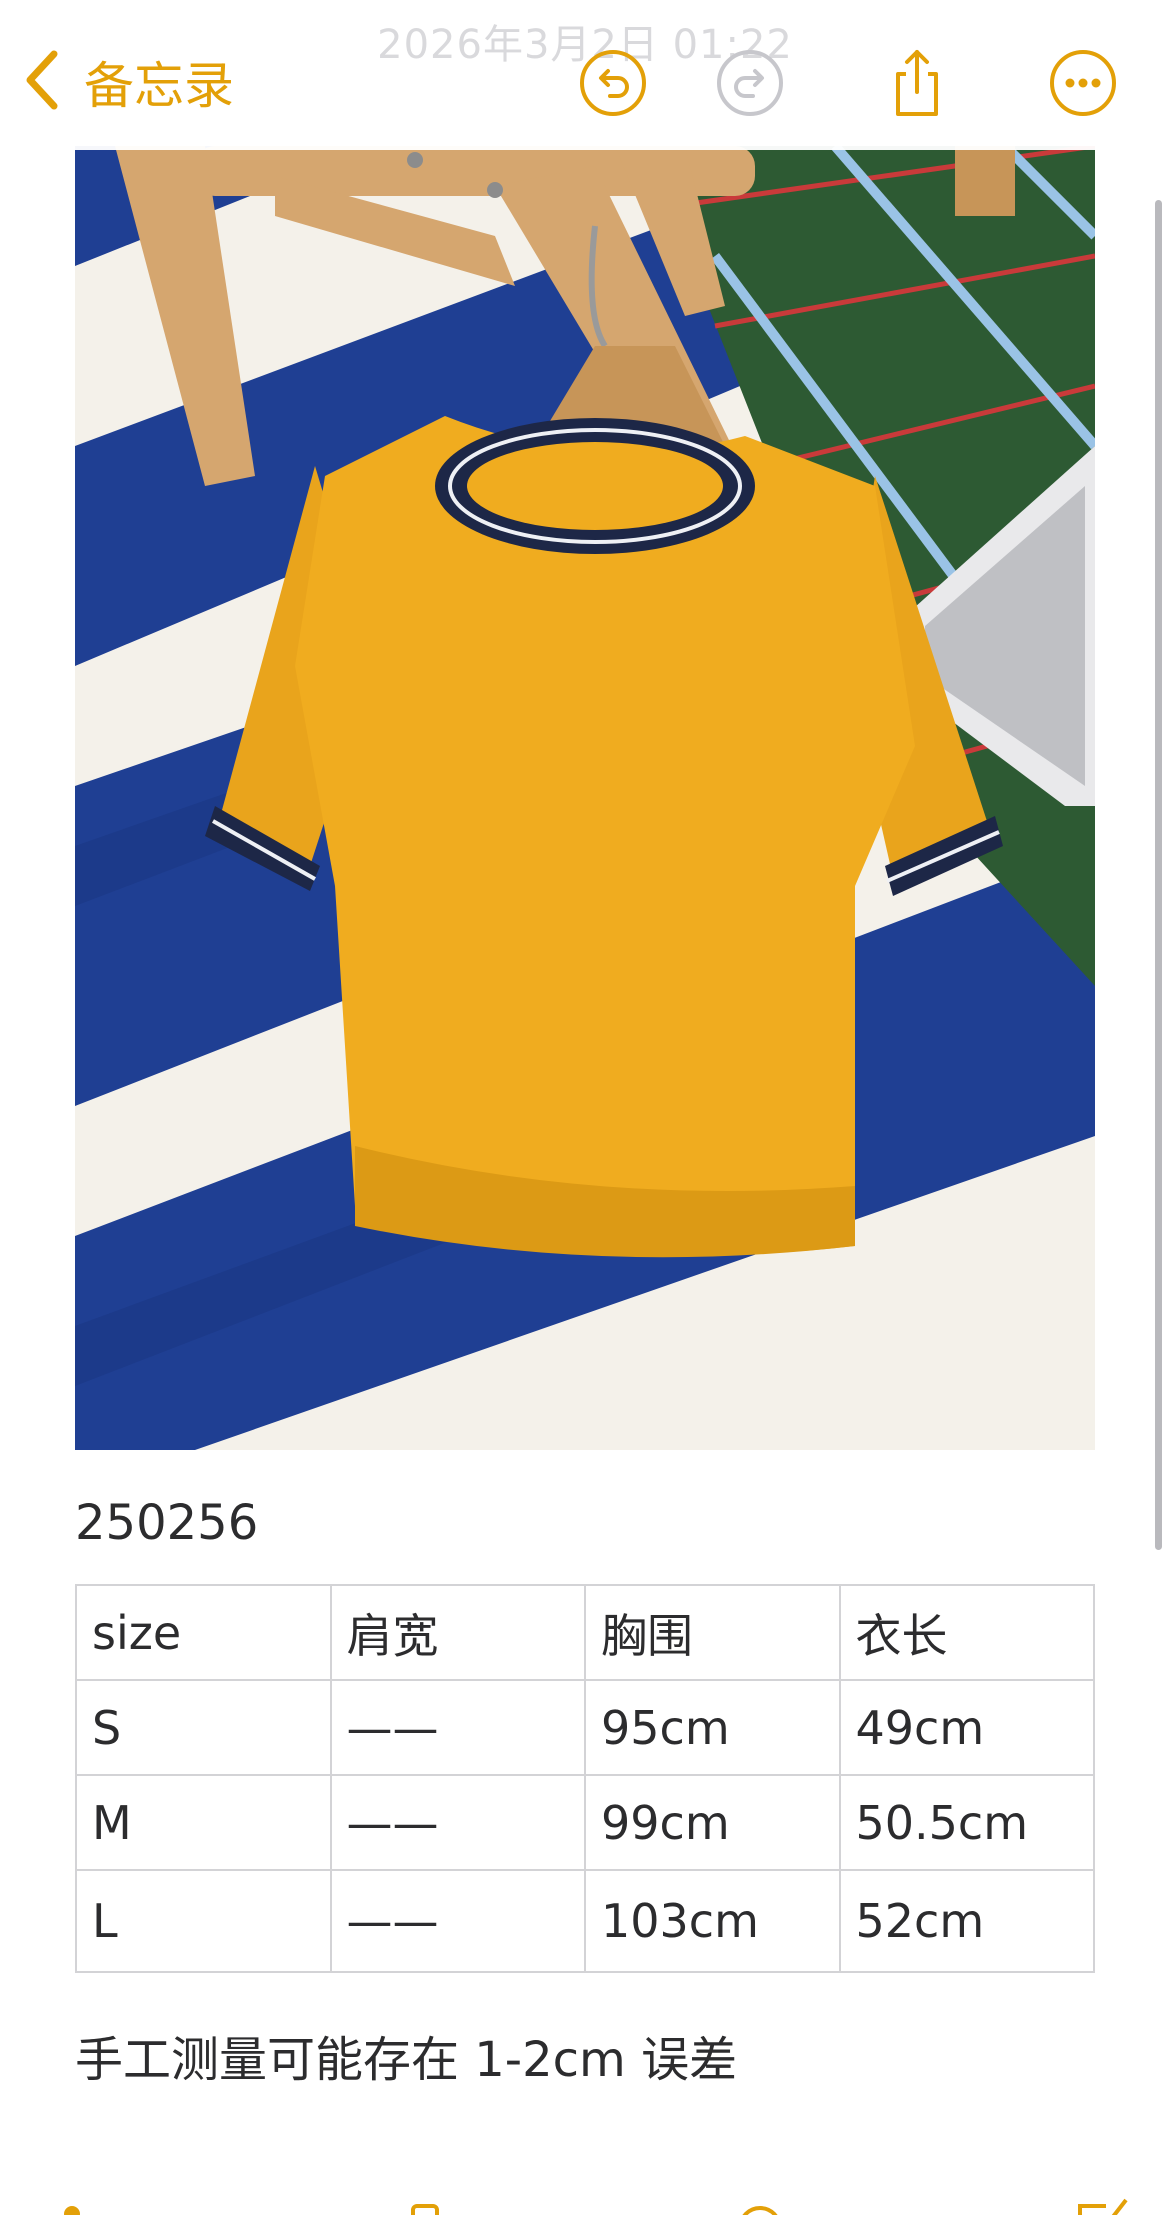  Describe the element at coordinates (457, 1632) in the screenshot. I see `table-header-cell: 肩宽` at that location.